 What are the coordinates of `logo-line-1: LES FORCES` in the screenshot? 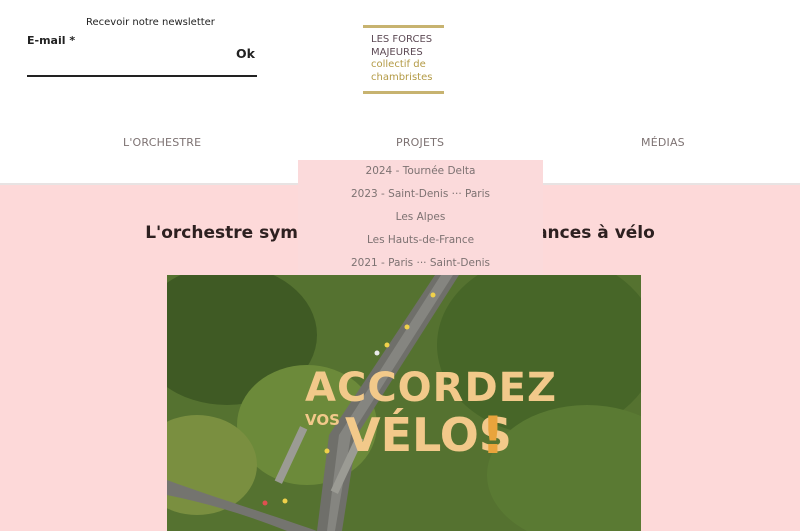 It's located at (402, 39).